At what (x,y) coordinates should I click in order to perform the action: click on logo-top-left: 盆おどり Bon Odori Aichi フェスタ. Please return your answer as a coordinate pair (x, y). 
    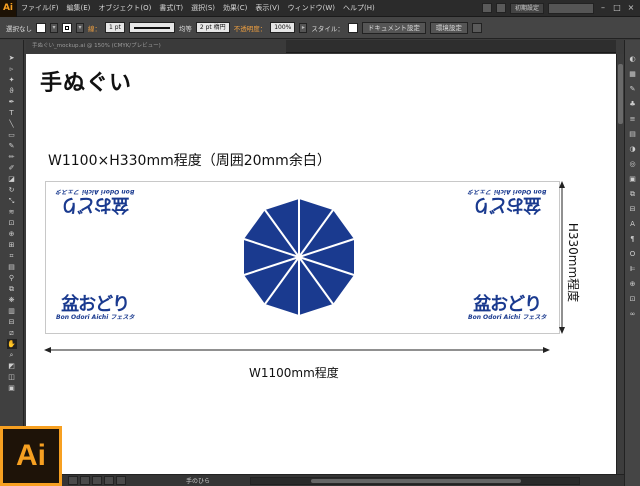
    Looking at the image, I should click on (95, 201).